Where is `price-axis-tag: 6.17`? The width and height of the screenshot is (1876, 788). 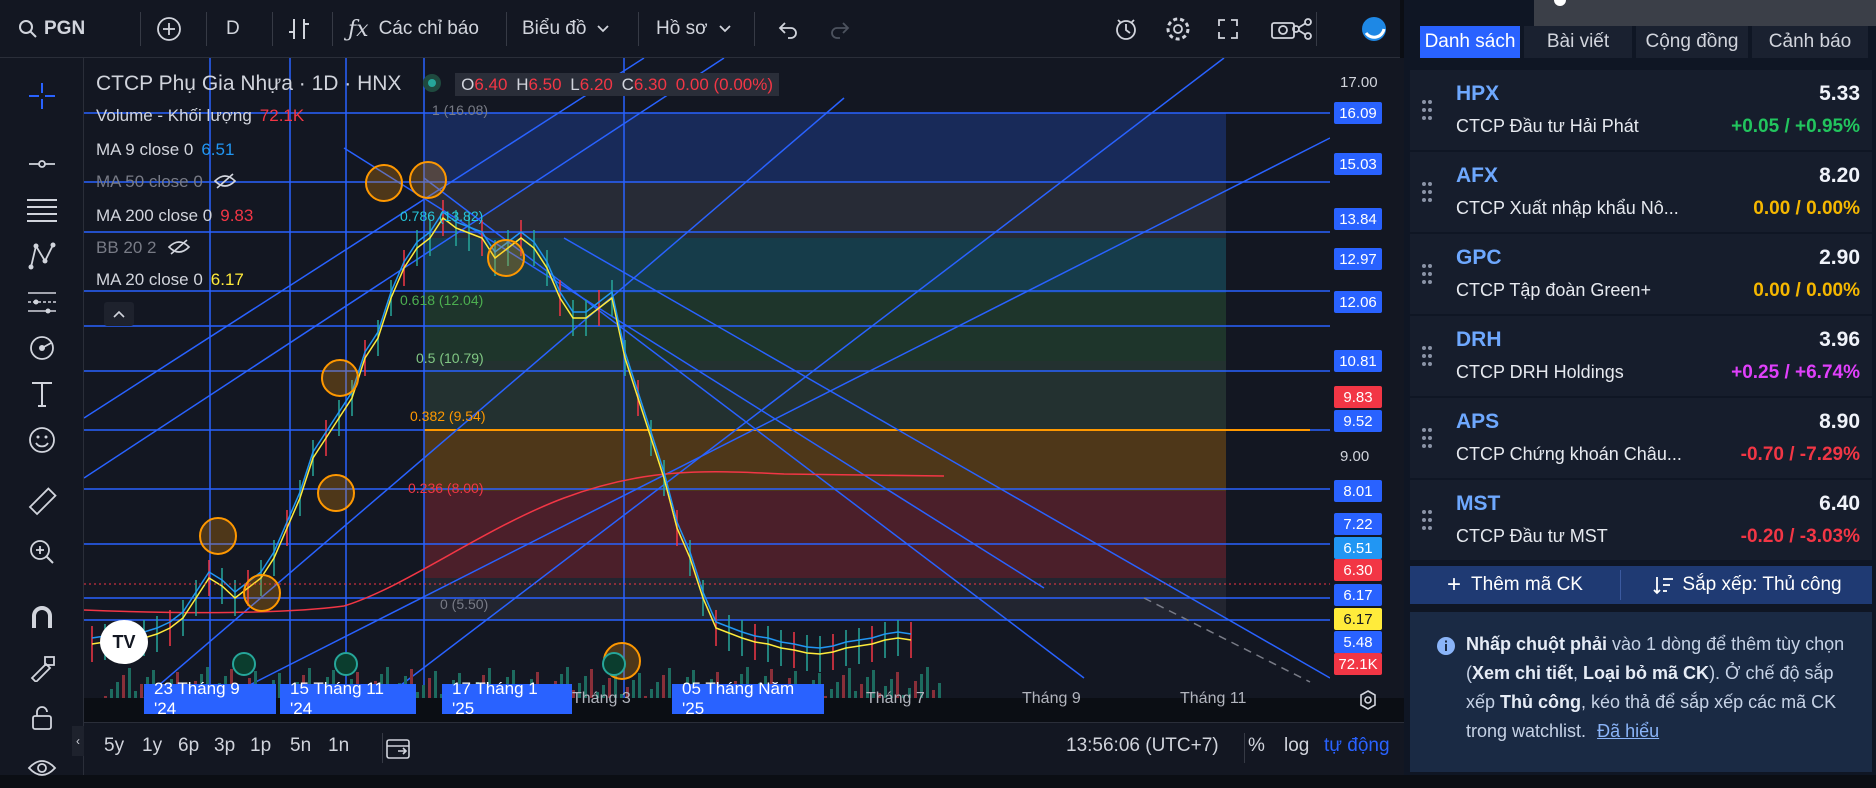
price-axis-tag: 6.17 is located at coordinates (1358, 619).